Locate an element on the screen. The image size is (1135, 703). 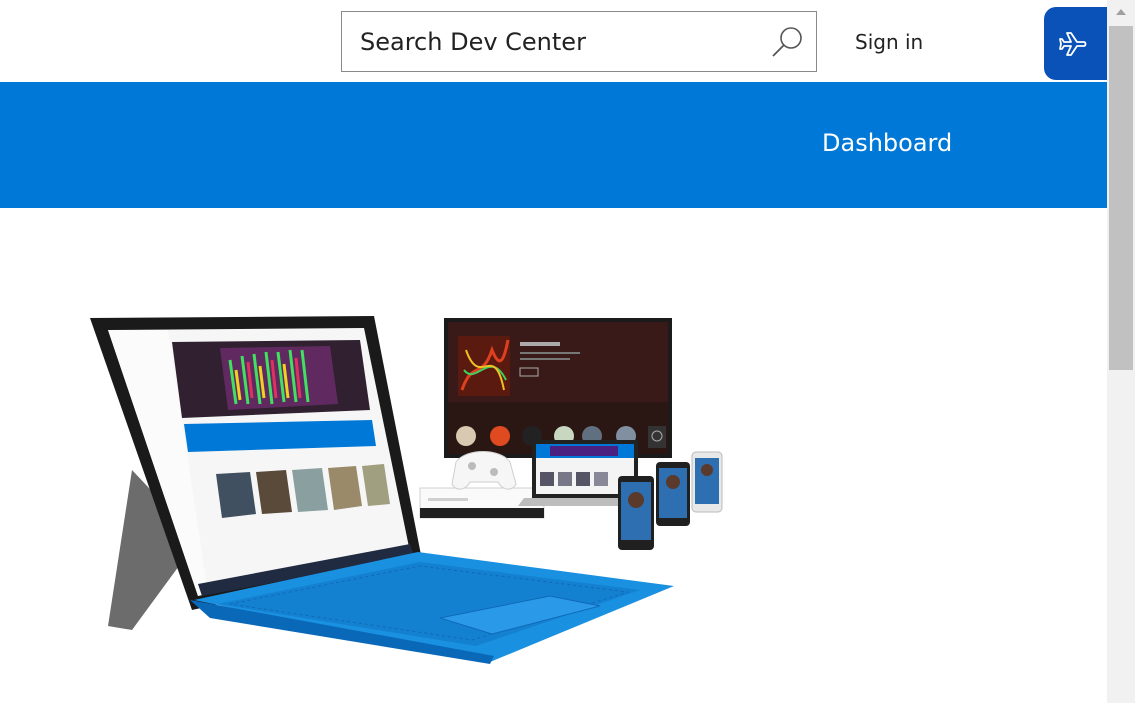
vertical-scrollbar is located at coordinates (1121, 351).